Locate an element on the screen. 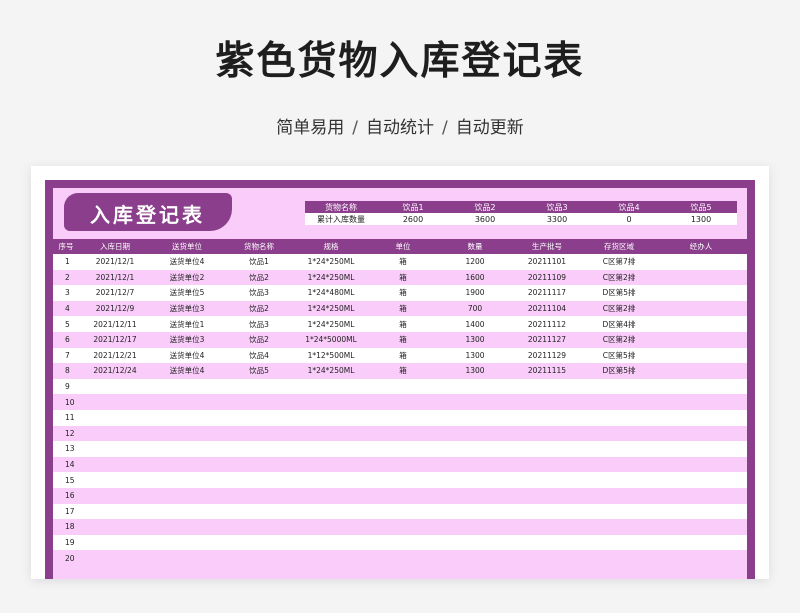  table-cell: 1400 is located at coordinates (475, 324).